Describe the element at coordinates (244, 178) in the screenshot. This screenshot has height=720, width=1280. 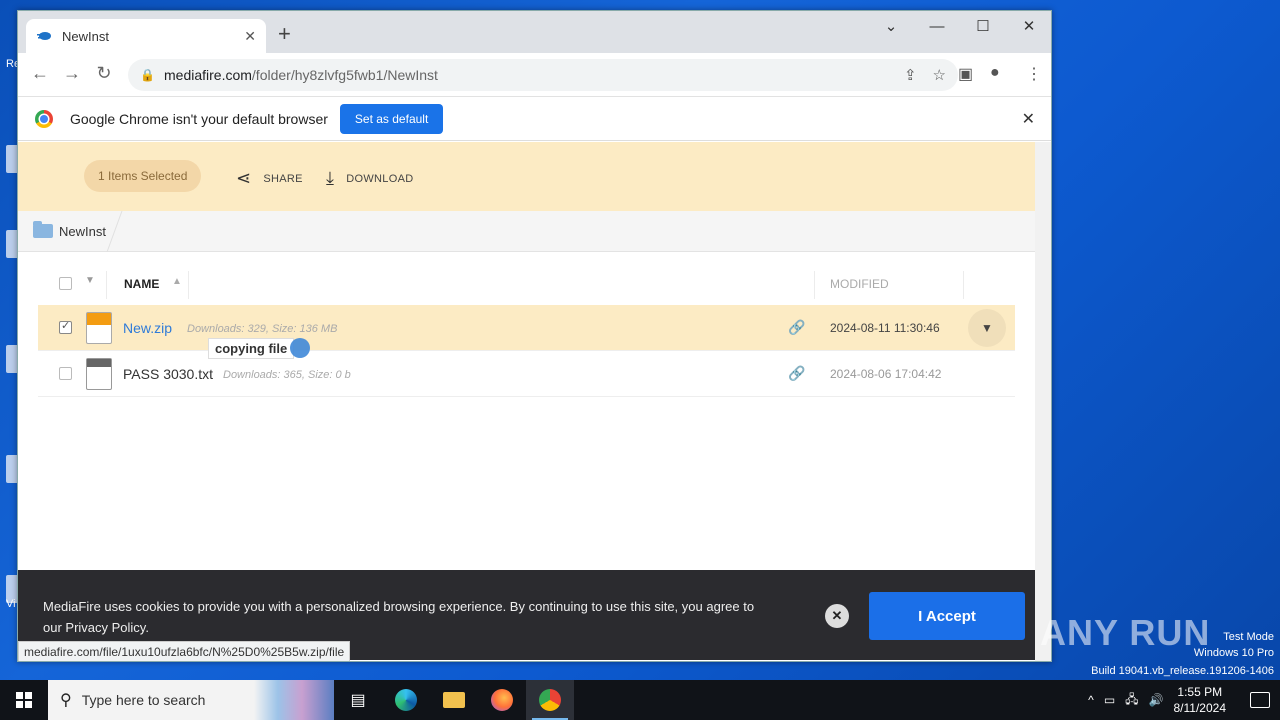
I see `share-icon: ⋖` at that location.